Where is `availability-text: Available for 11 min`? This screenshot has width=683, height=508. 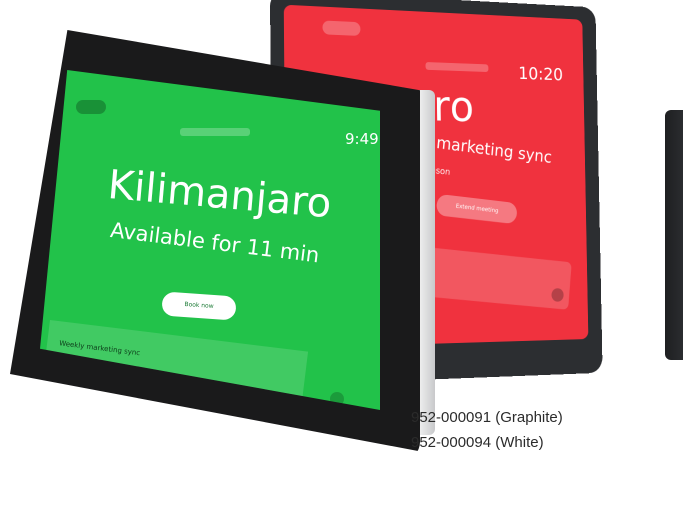 availability-text: Available for 11 min is located at coordinates (215, 243).